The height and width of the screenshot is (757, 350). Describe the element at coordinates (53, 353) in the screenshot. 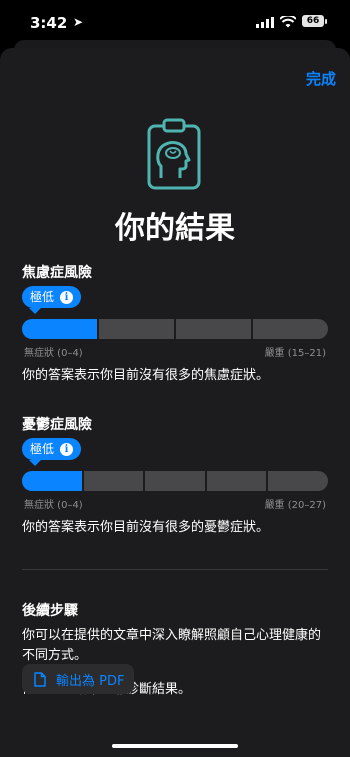

I see `anxiety-range-low: 無症狀 (0–4)` at that location.